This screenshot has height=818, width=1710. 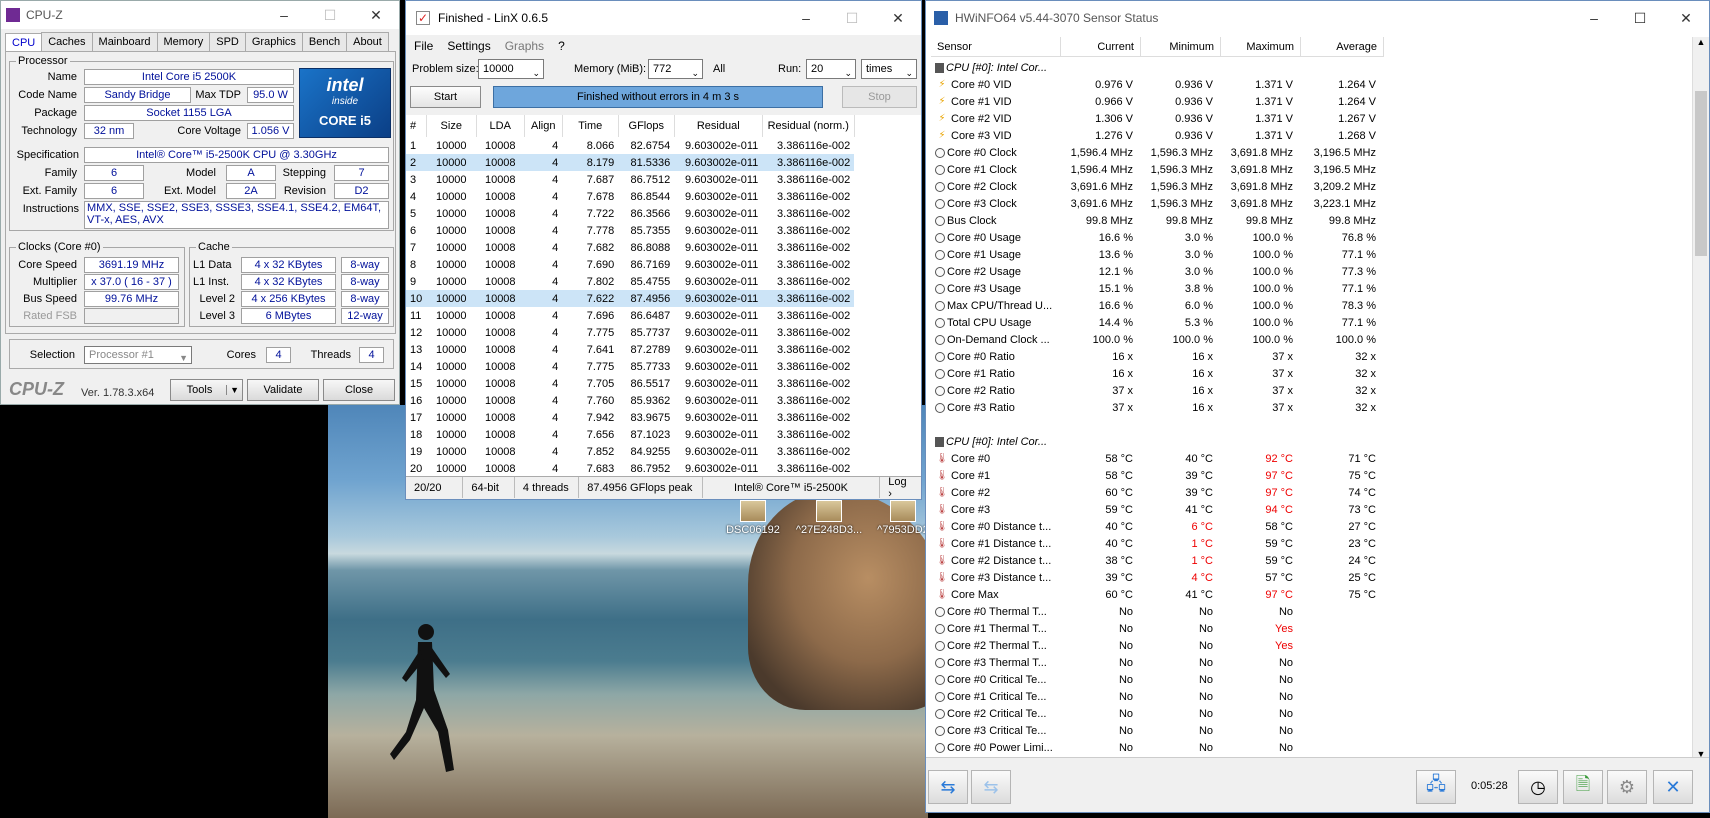 What do you see at coordinates (1312, 237) in the screenshot?
I see `sensor-row: Core #0 Usage 16.6 % 3.0 % 100.0 % 76.8 %` at bounding box center [1312, 237].